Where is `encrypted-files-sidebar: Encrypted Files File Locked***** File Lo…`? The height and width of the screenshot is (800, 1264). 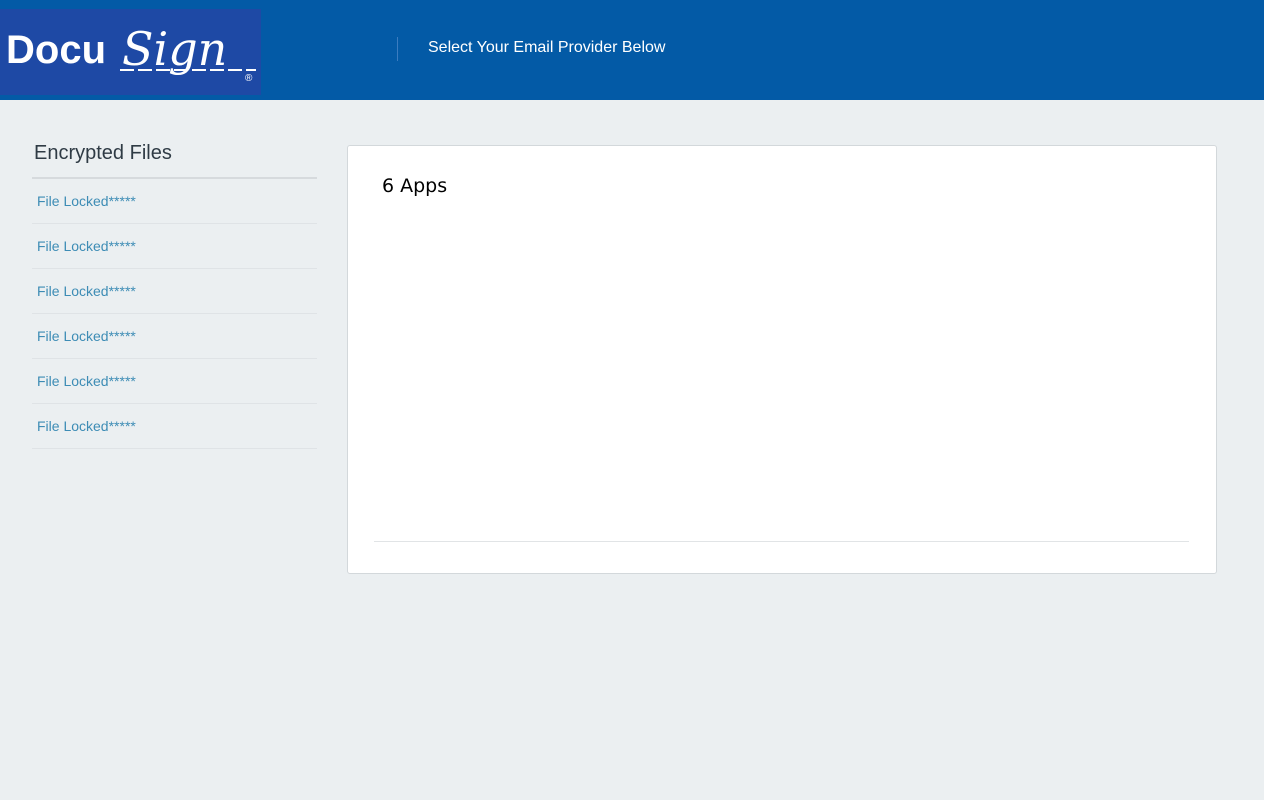 encrypted-files-sidebar: Encrypted Files File Locked***** File Lo… is located at coordinates (174, 294).